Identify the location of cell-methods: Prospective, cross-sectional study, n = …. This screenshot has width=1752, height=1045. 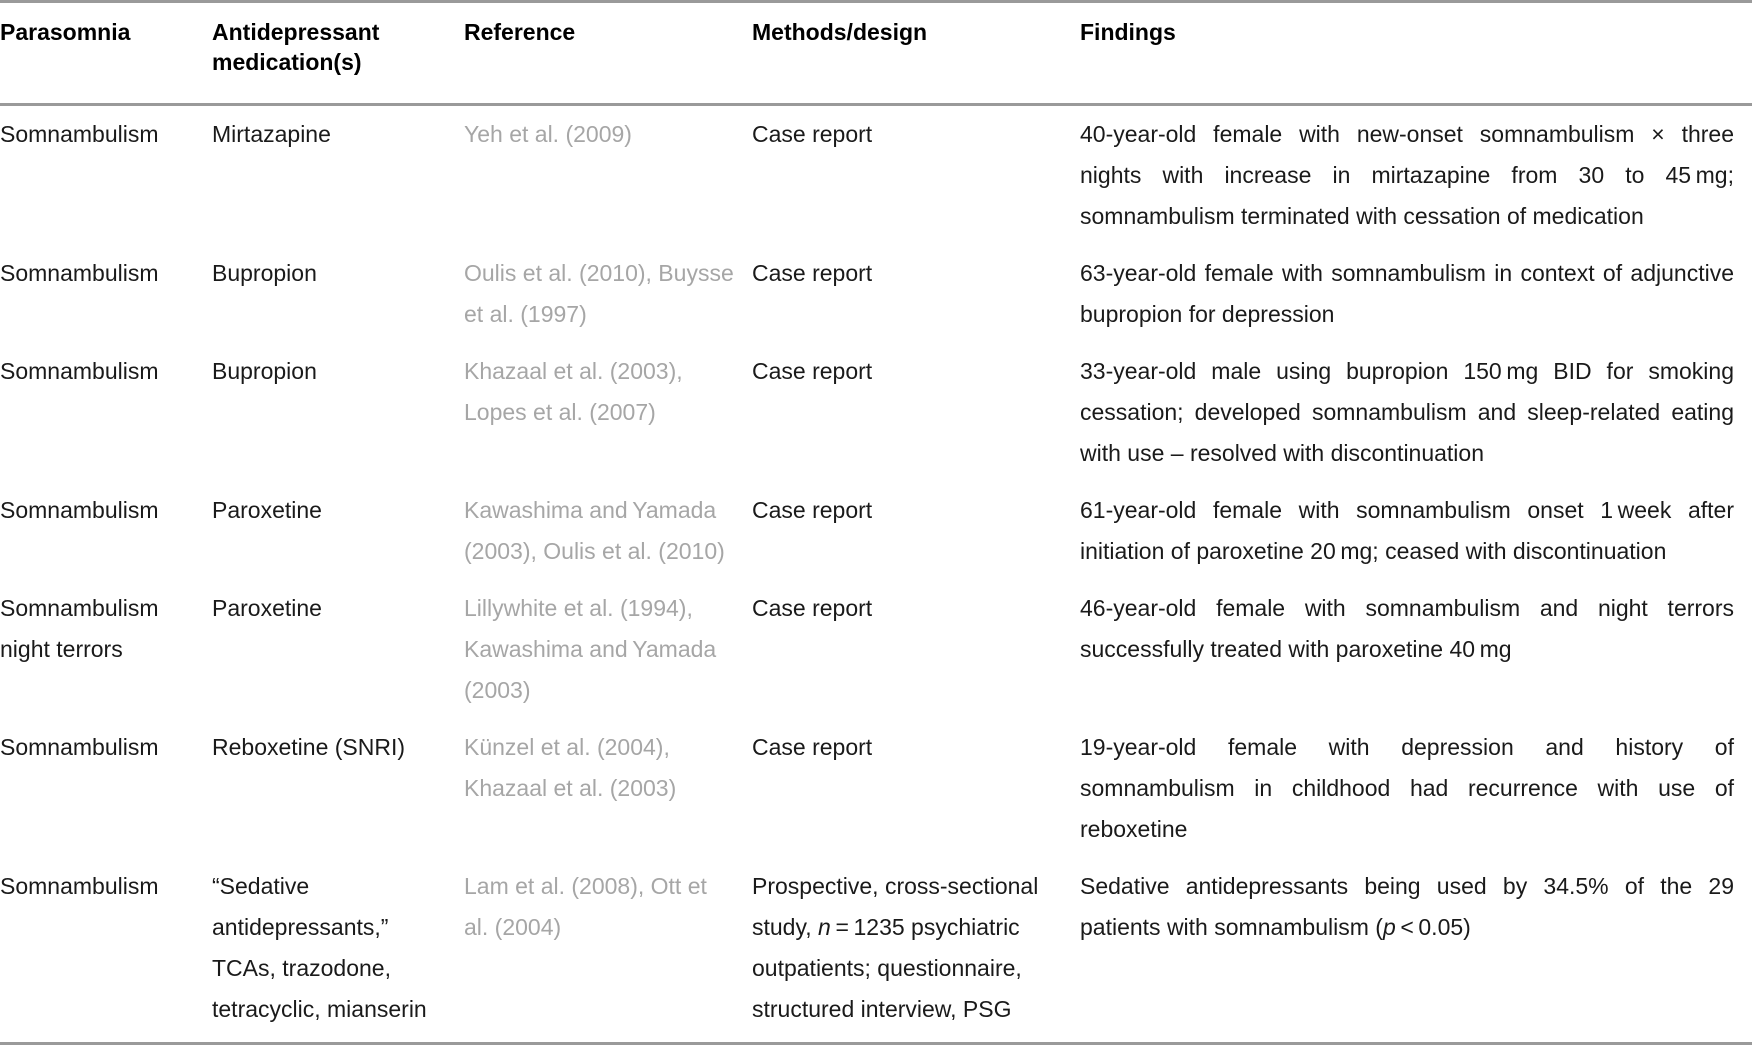
(895, 947).